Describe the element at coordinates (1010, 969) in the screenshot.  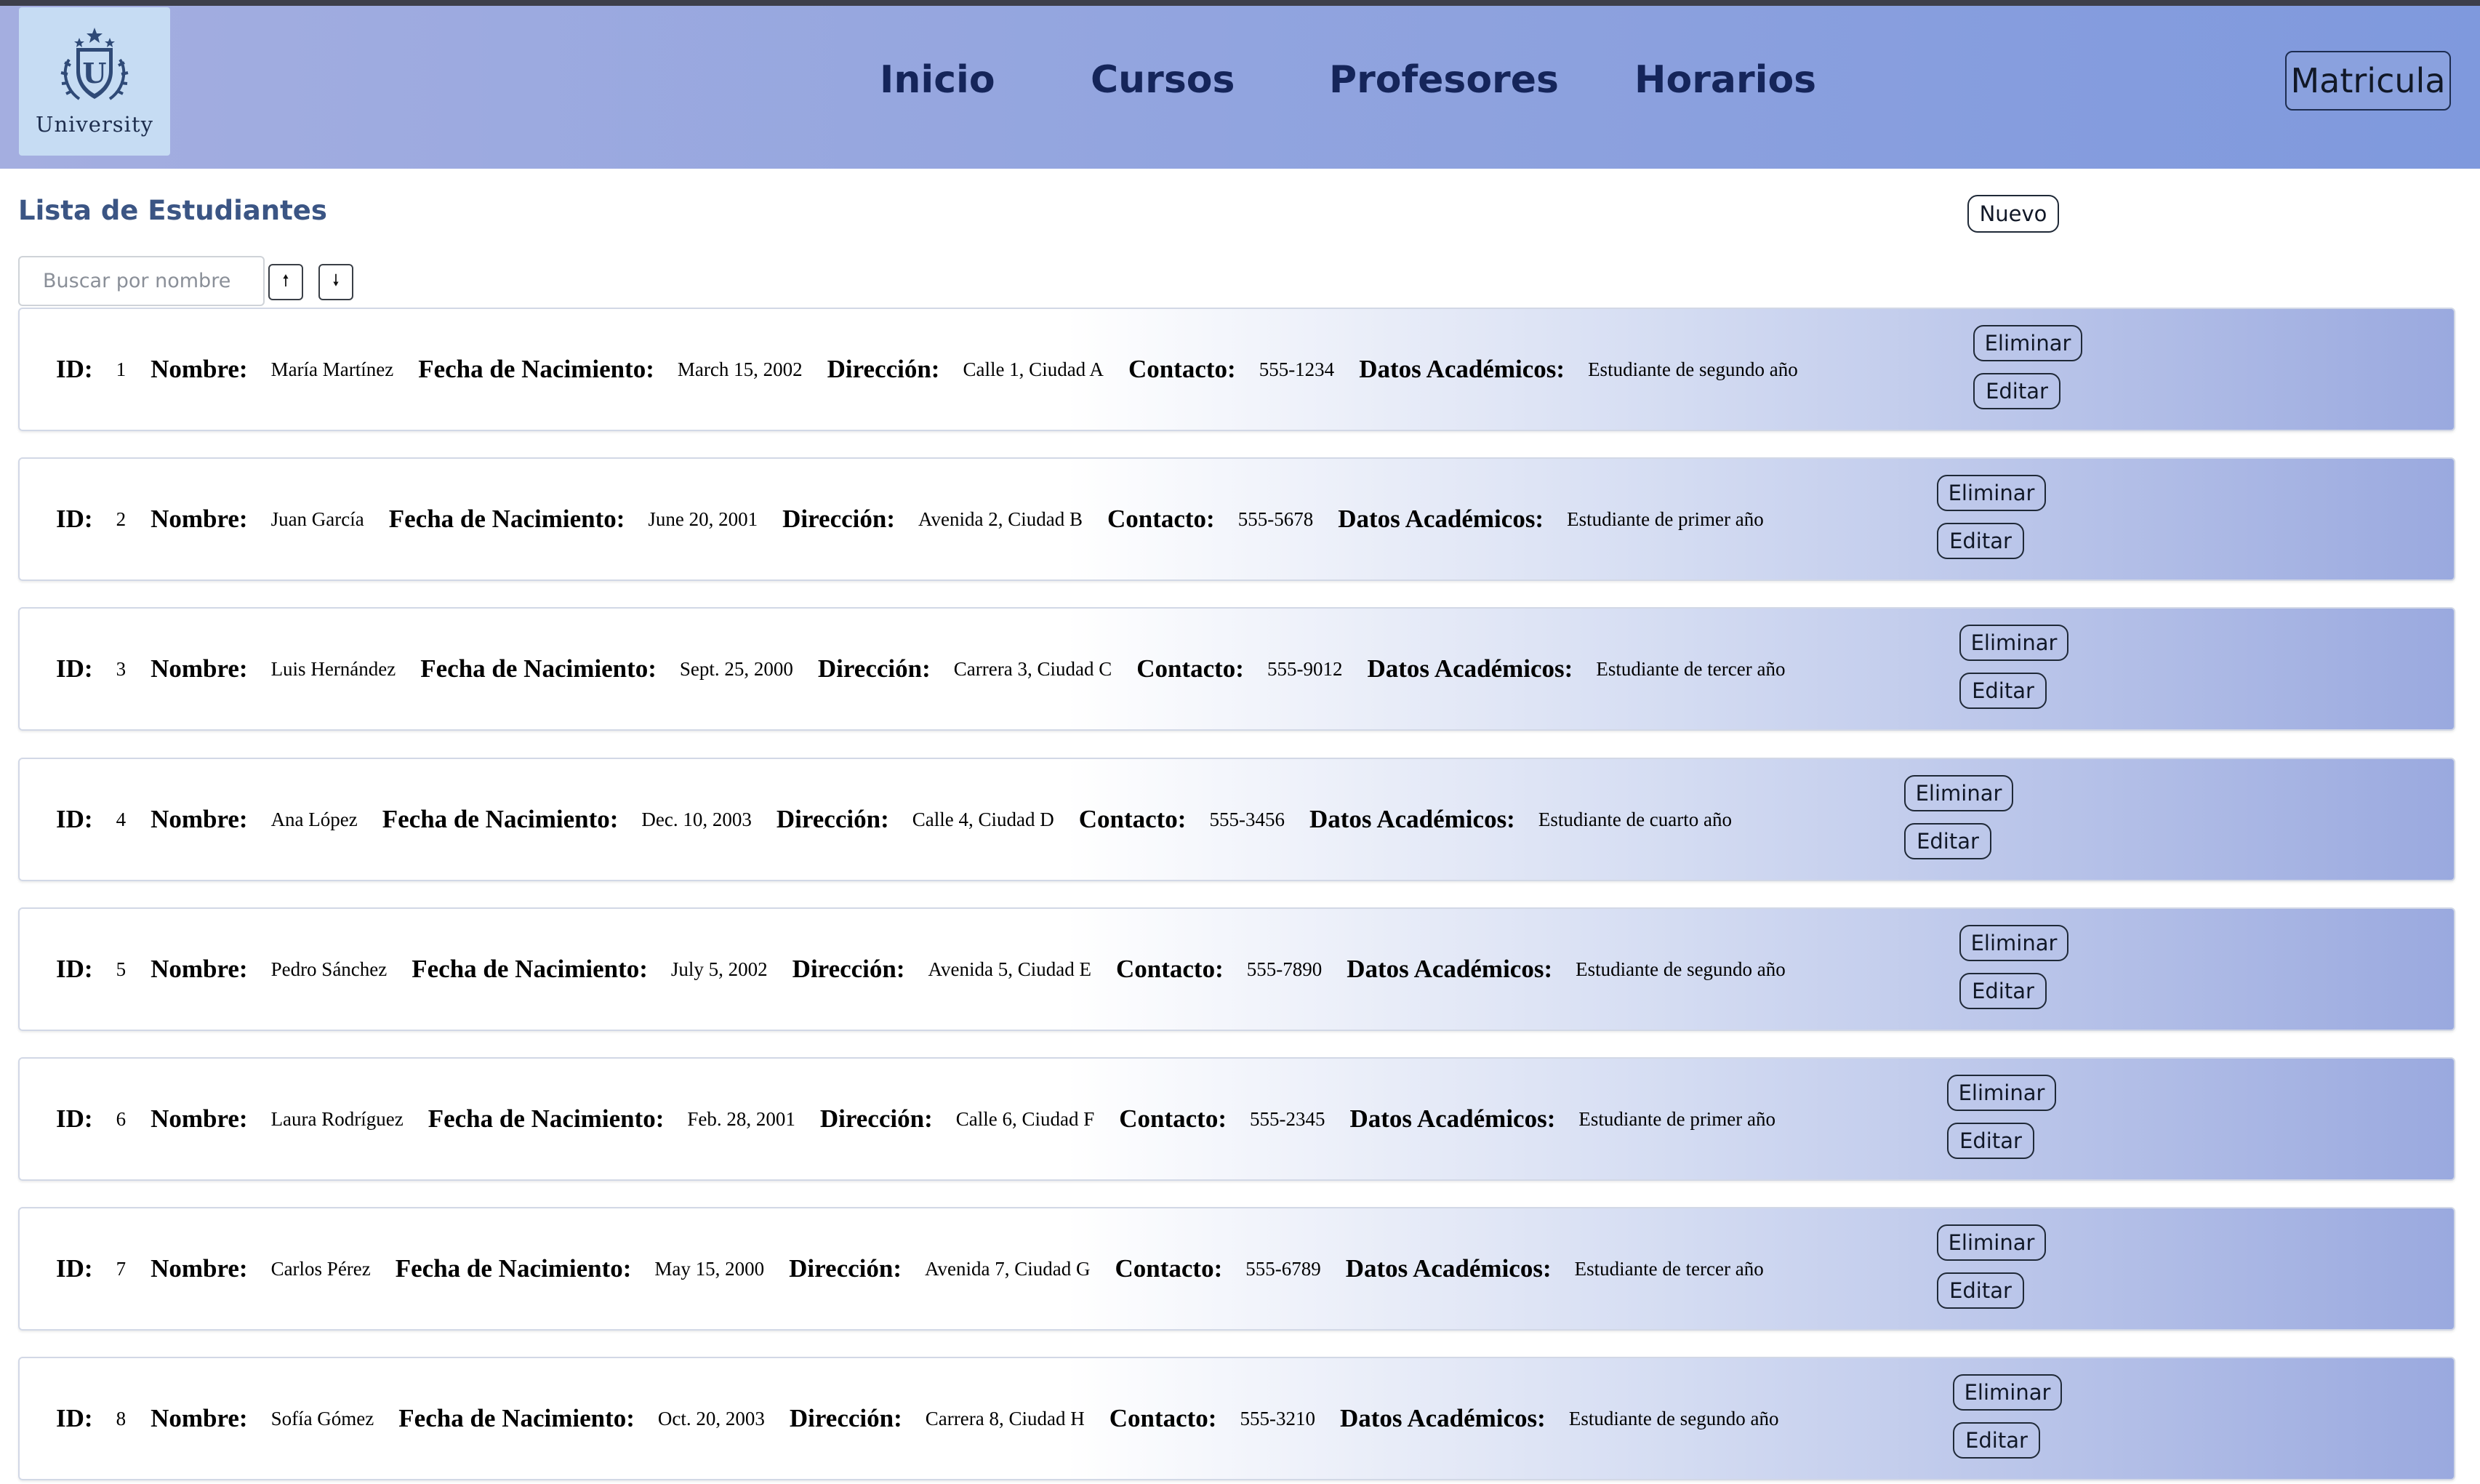
I see `student-address-value: Avenida 5, Ciudad E` at that location.